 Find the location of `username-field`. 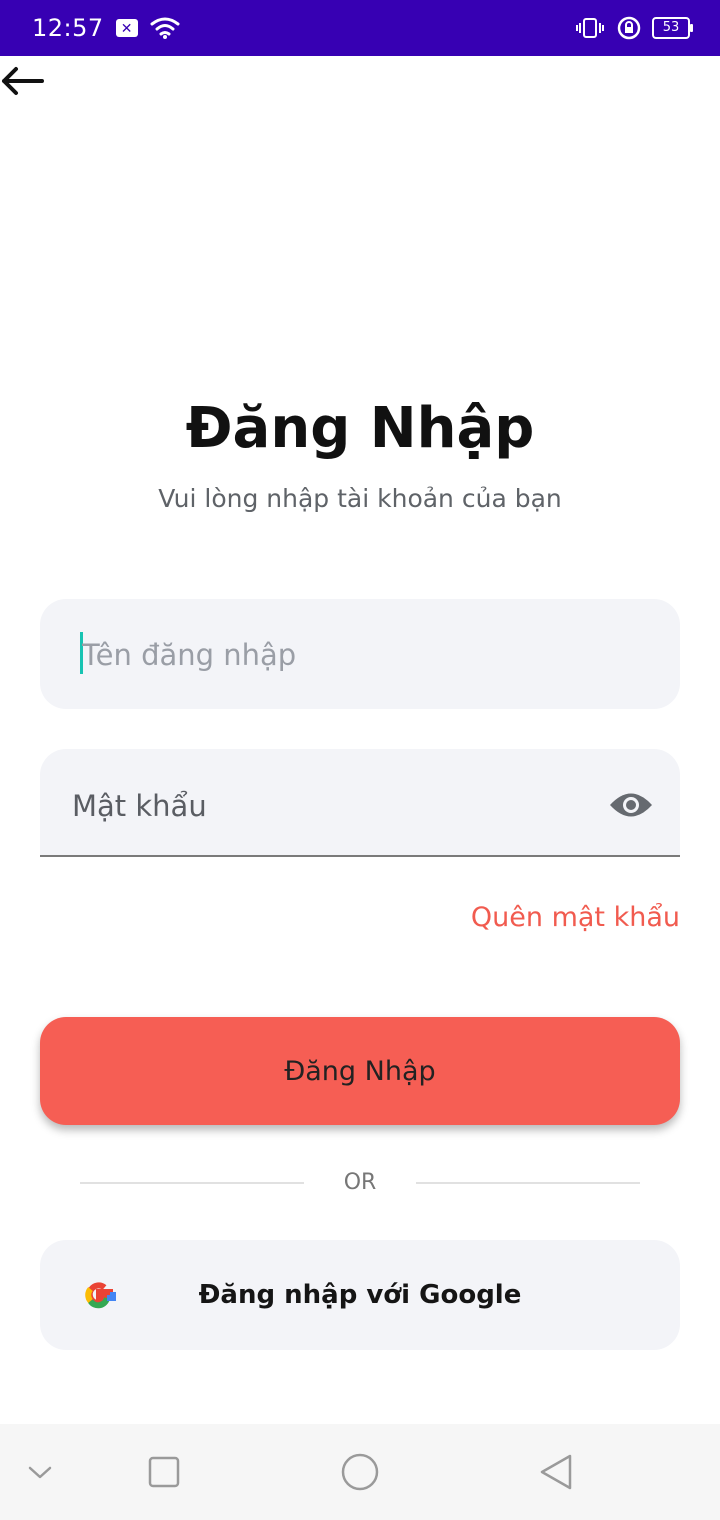

username-field is located at coordinates (360, 655).